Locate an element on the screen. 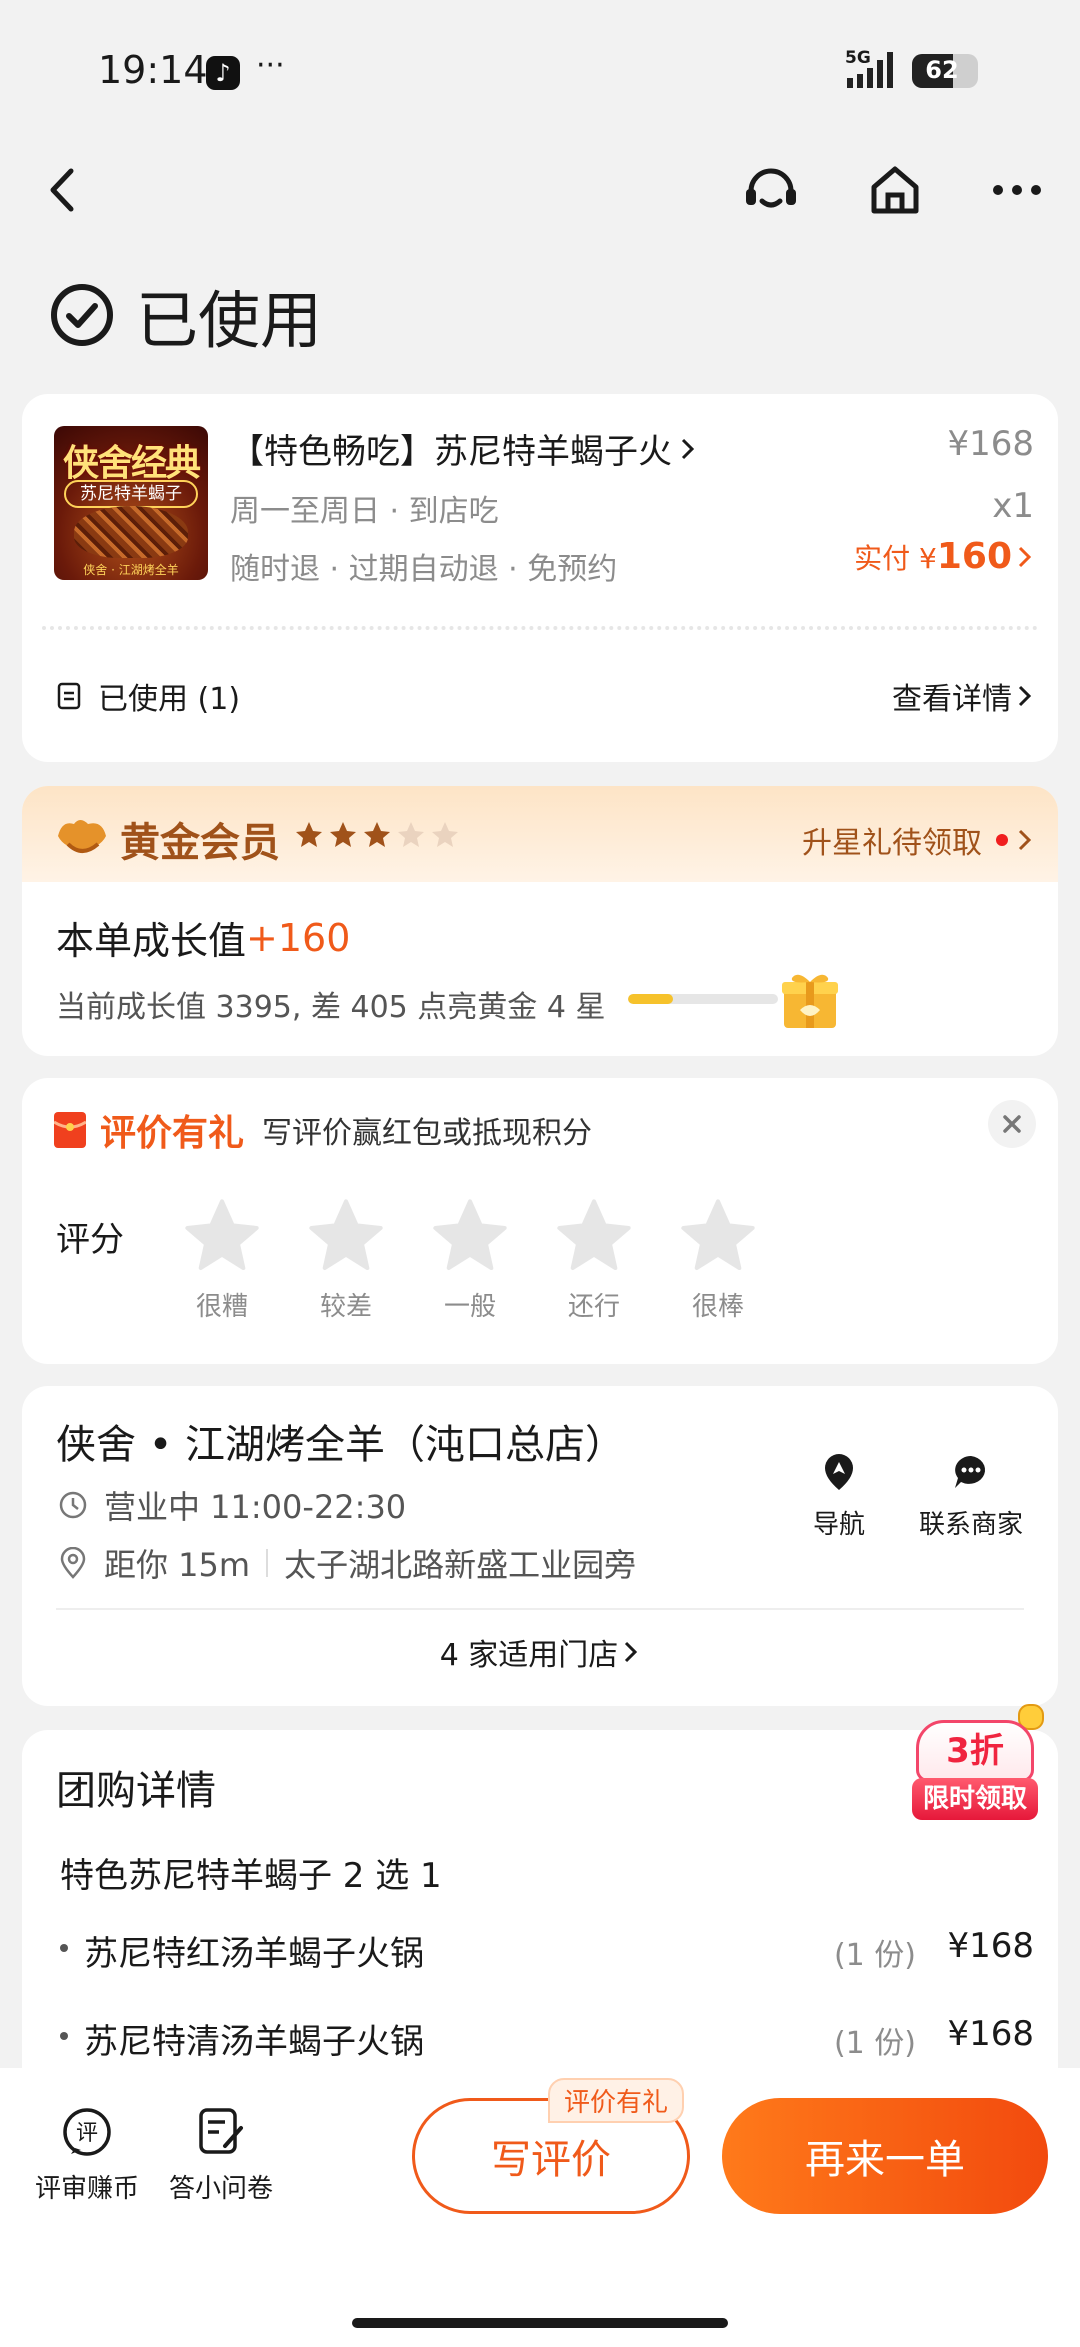  close-review-button is located at coordinates (1012, 1124).